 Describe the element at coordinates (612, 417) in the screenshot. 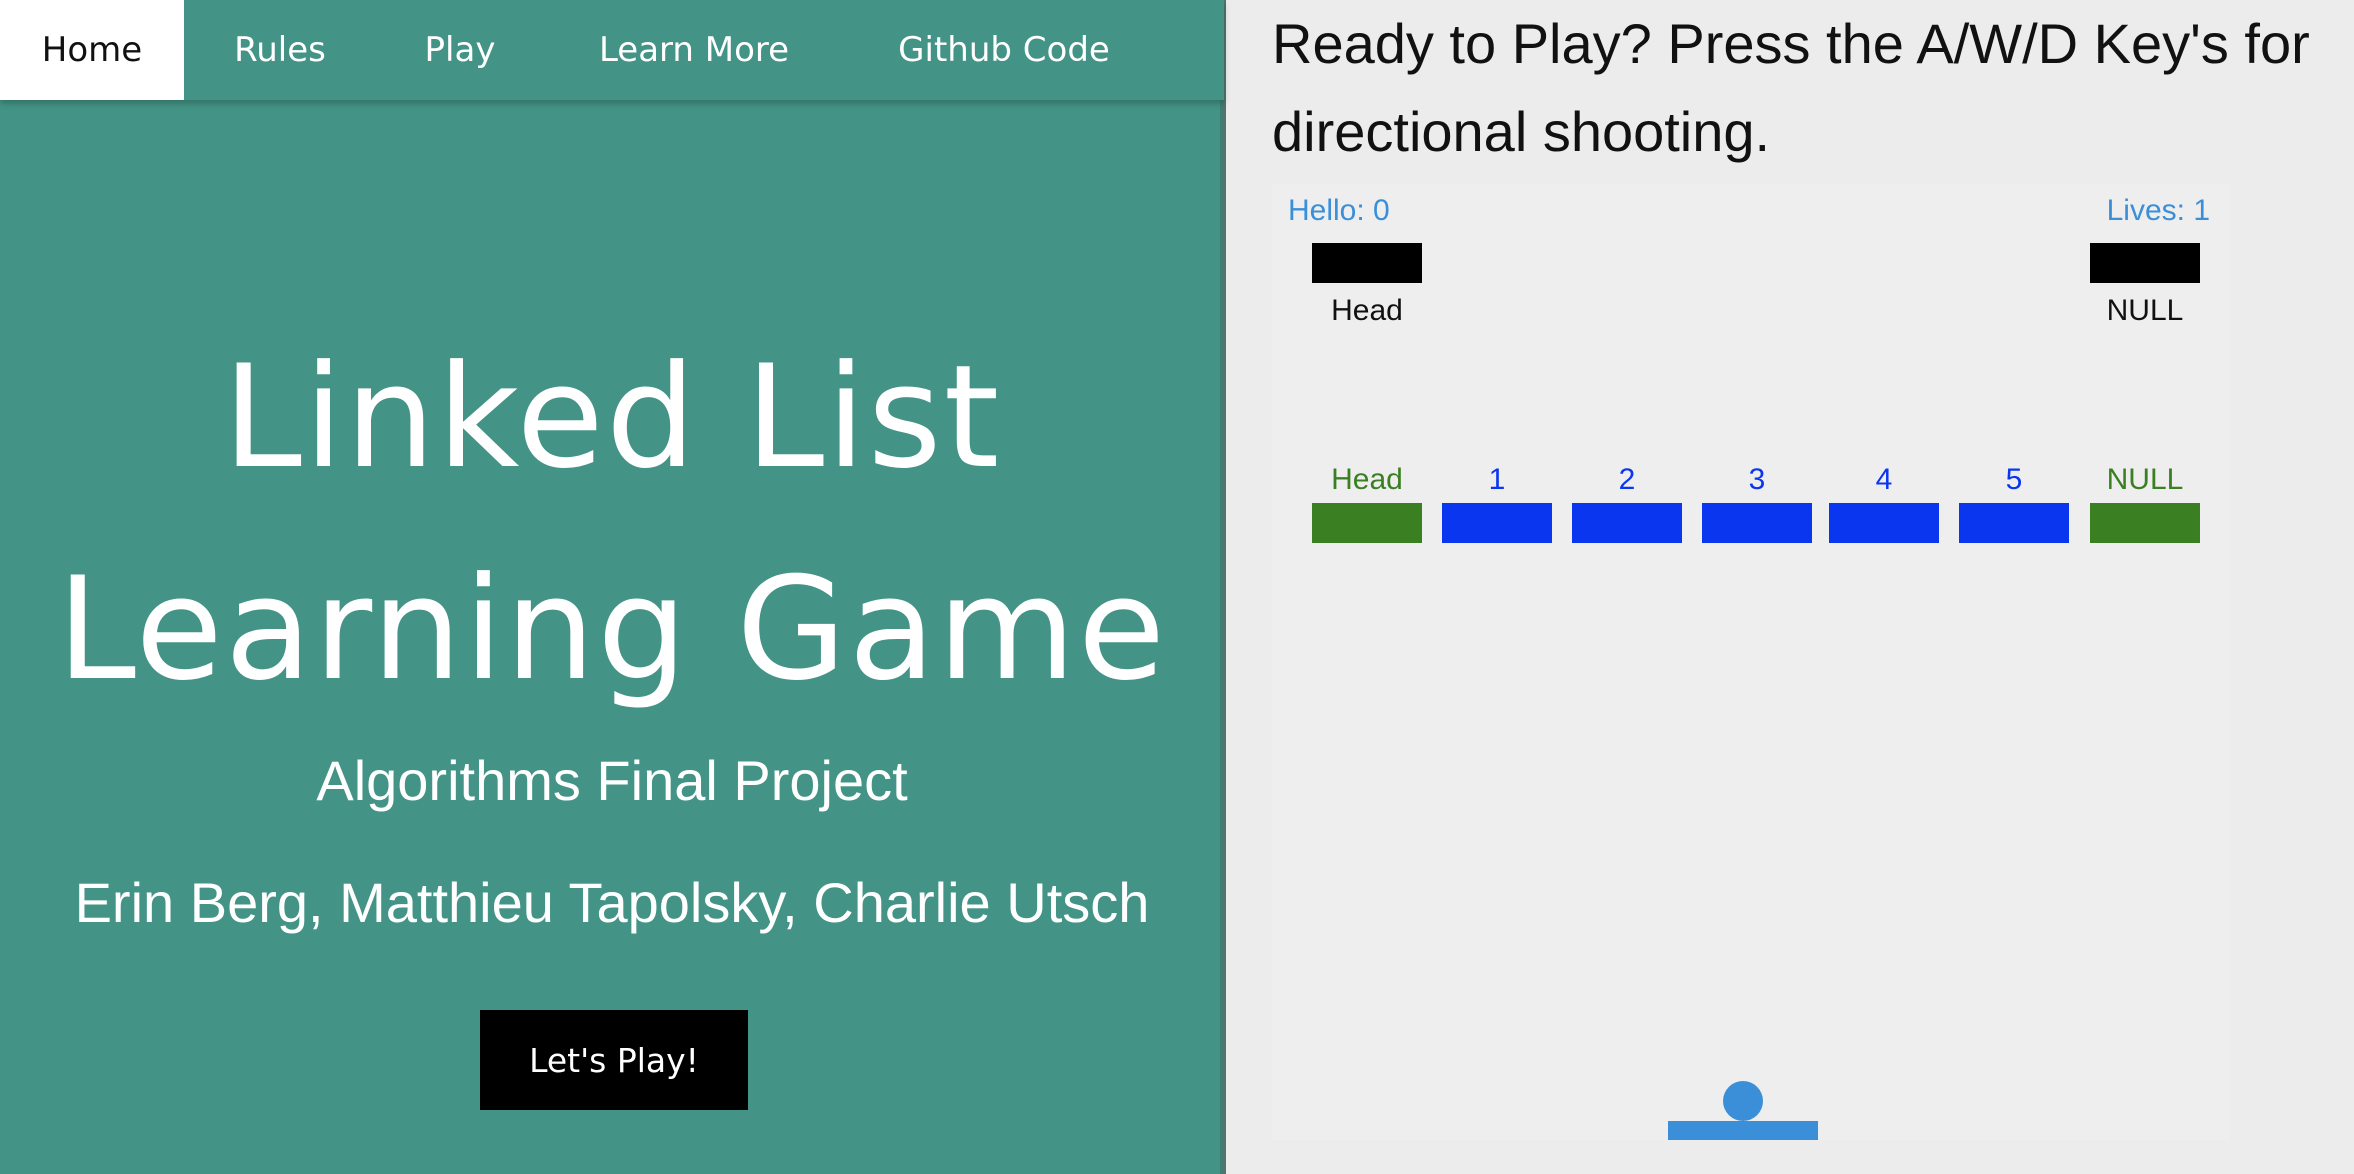

I see `page-title-line-1: Linked List` at that location.